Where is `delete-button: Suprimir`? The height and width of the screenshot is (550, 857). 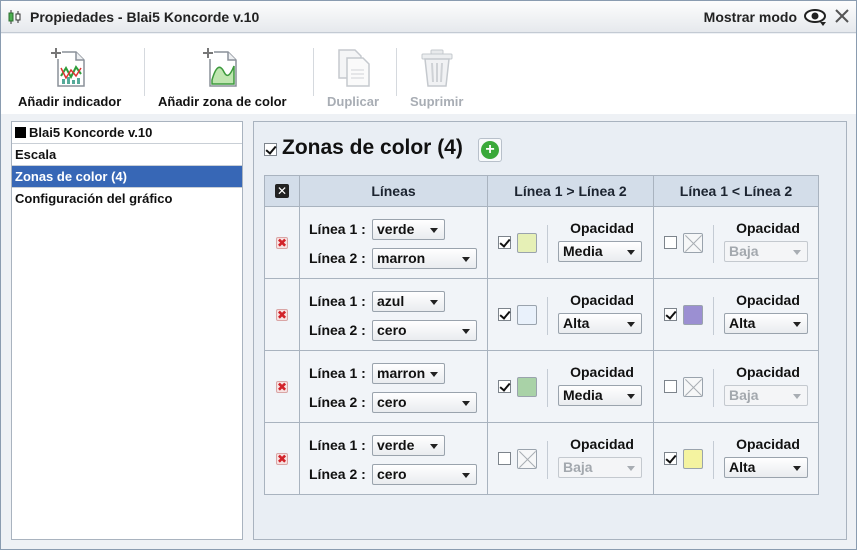 delete-button: Suprimir is located at coordinates (436, 77).